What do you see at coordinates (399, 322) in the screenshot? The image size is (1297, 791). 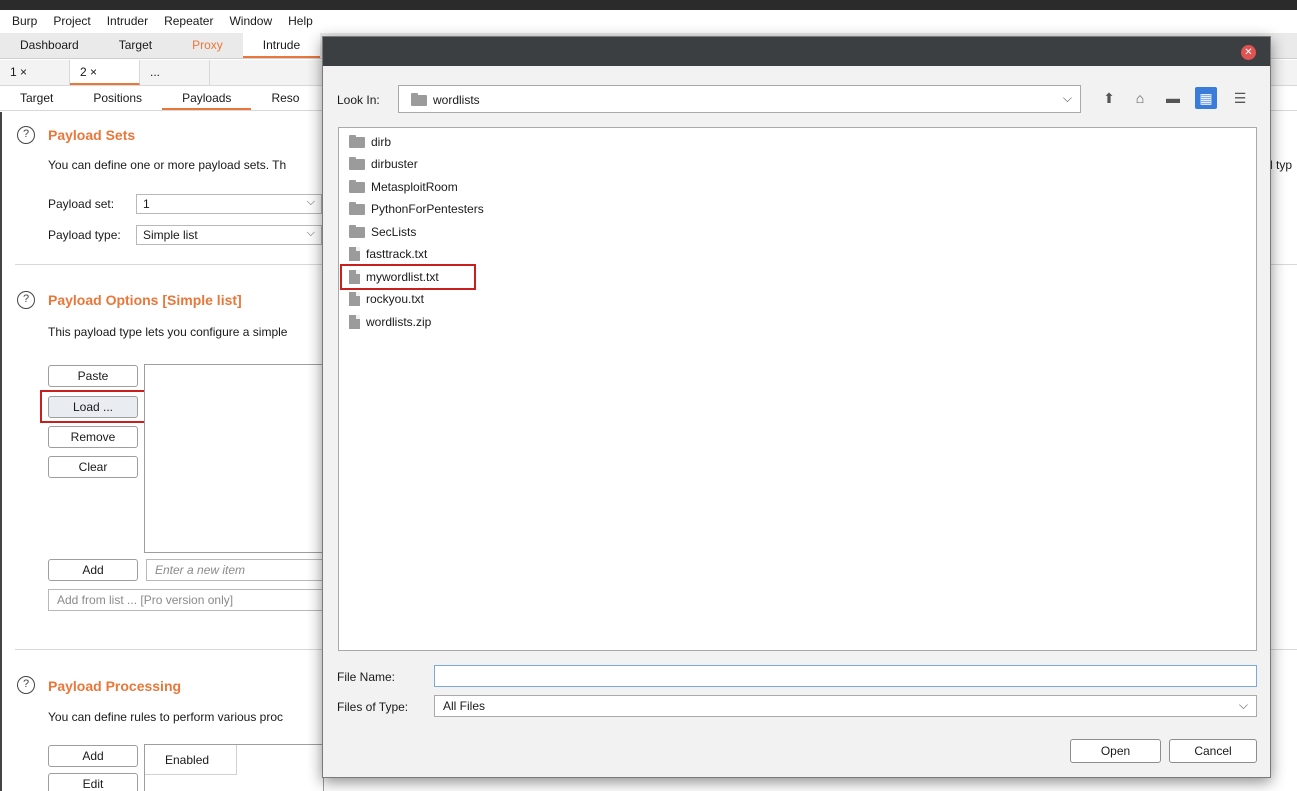 I see `entry-name: wordlists.zip` at bounding box center [399, 322].